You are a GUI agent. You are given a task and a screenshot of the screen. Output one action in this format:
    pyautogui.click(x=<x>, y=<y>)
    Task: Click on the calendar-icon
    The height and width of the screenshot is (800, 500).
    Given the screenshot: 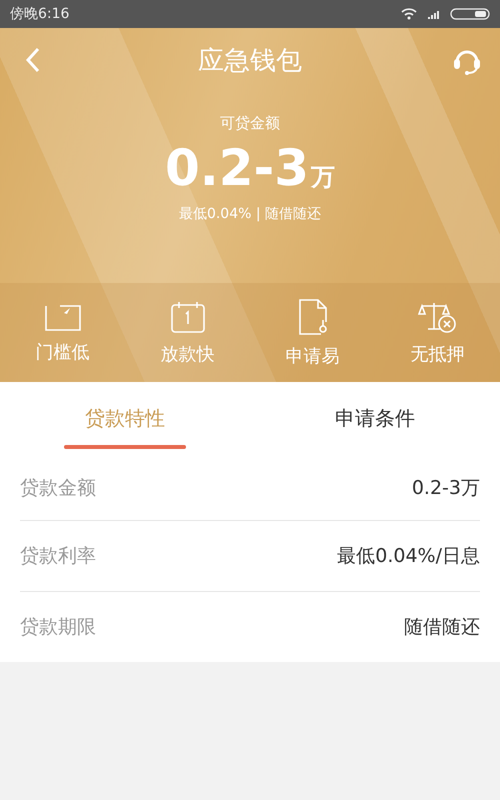 What is the action you would take?
    pyautogui.click(x=188, y=317)
    